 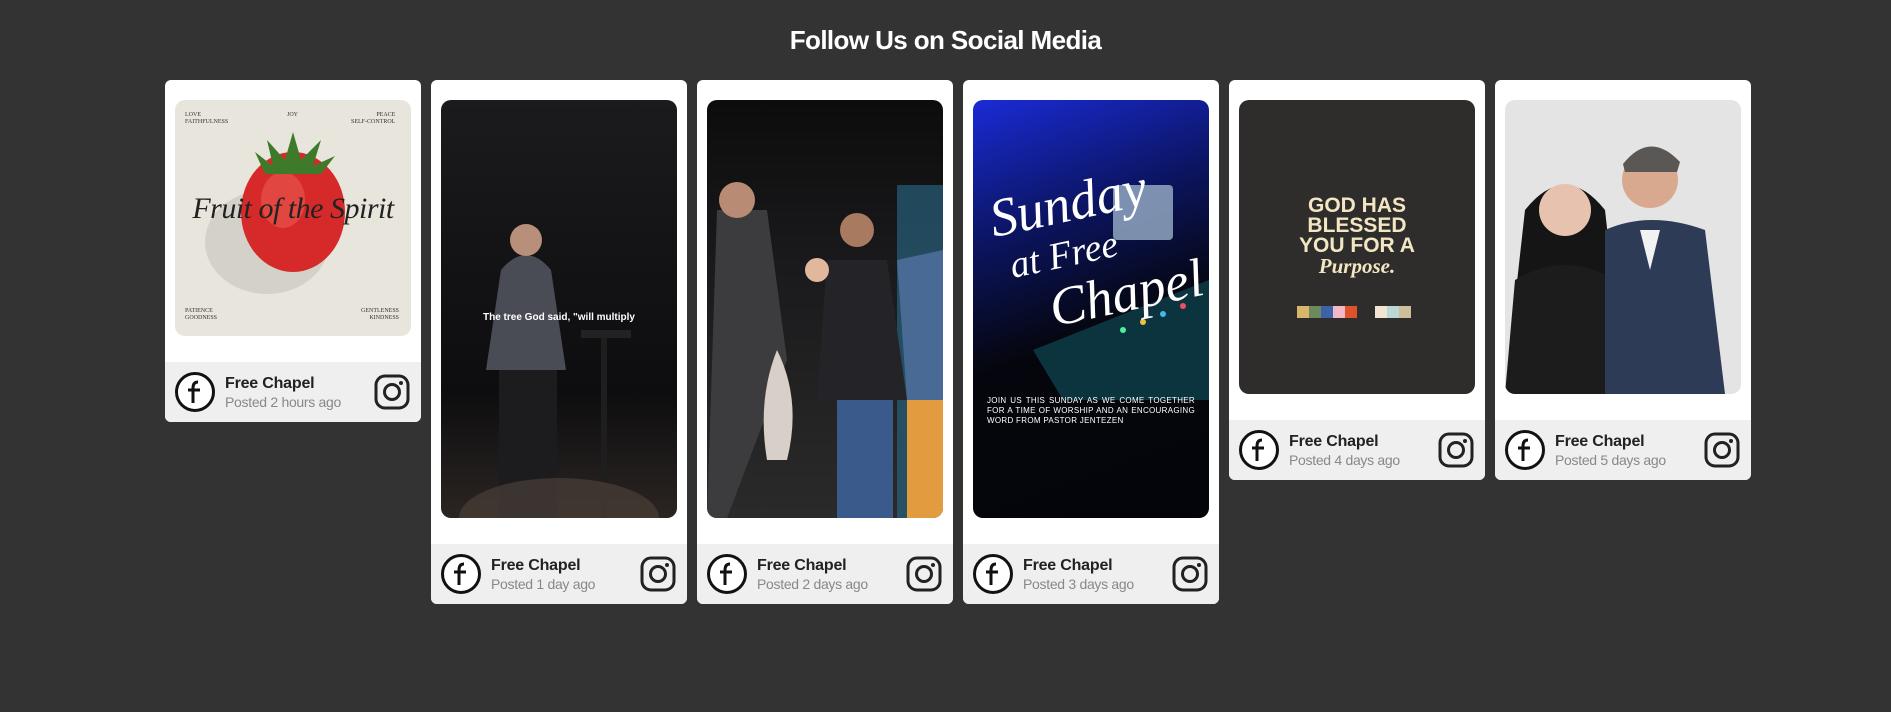 What do you see at coordinates (1357, 236) in the screenshot?
I see `image-headline: GOD HAS BLESSED YOU FOR A Purpose.` at bounding box center [1357, 236].